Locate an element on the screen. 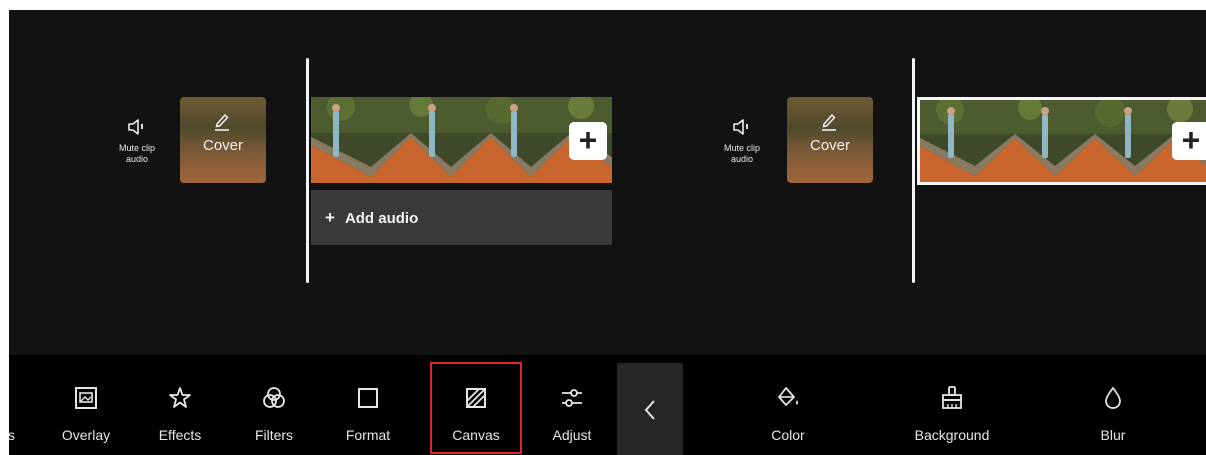  effects-icon is located at coordinates (180, 397).